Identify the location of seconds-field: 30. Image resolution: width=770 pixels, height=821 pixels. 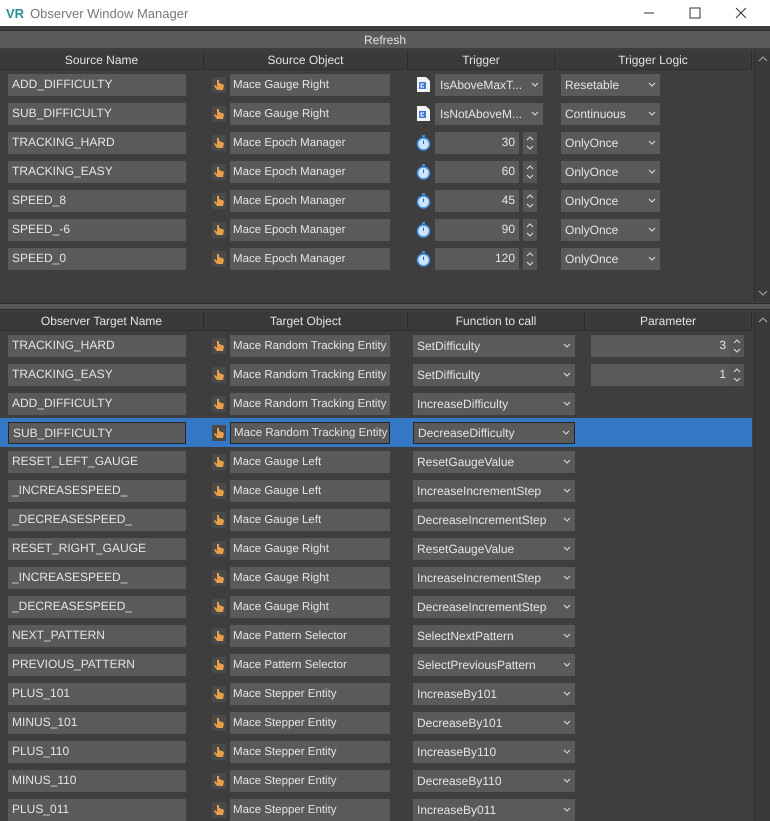
(477, 143).